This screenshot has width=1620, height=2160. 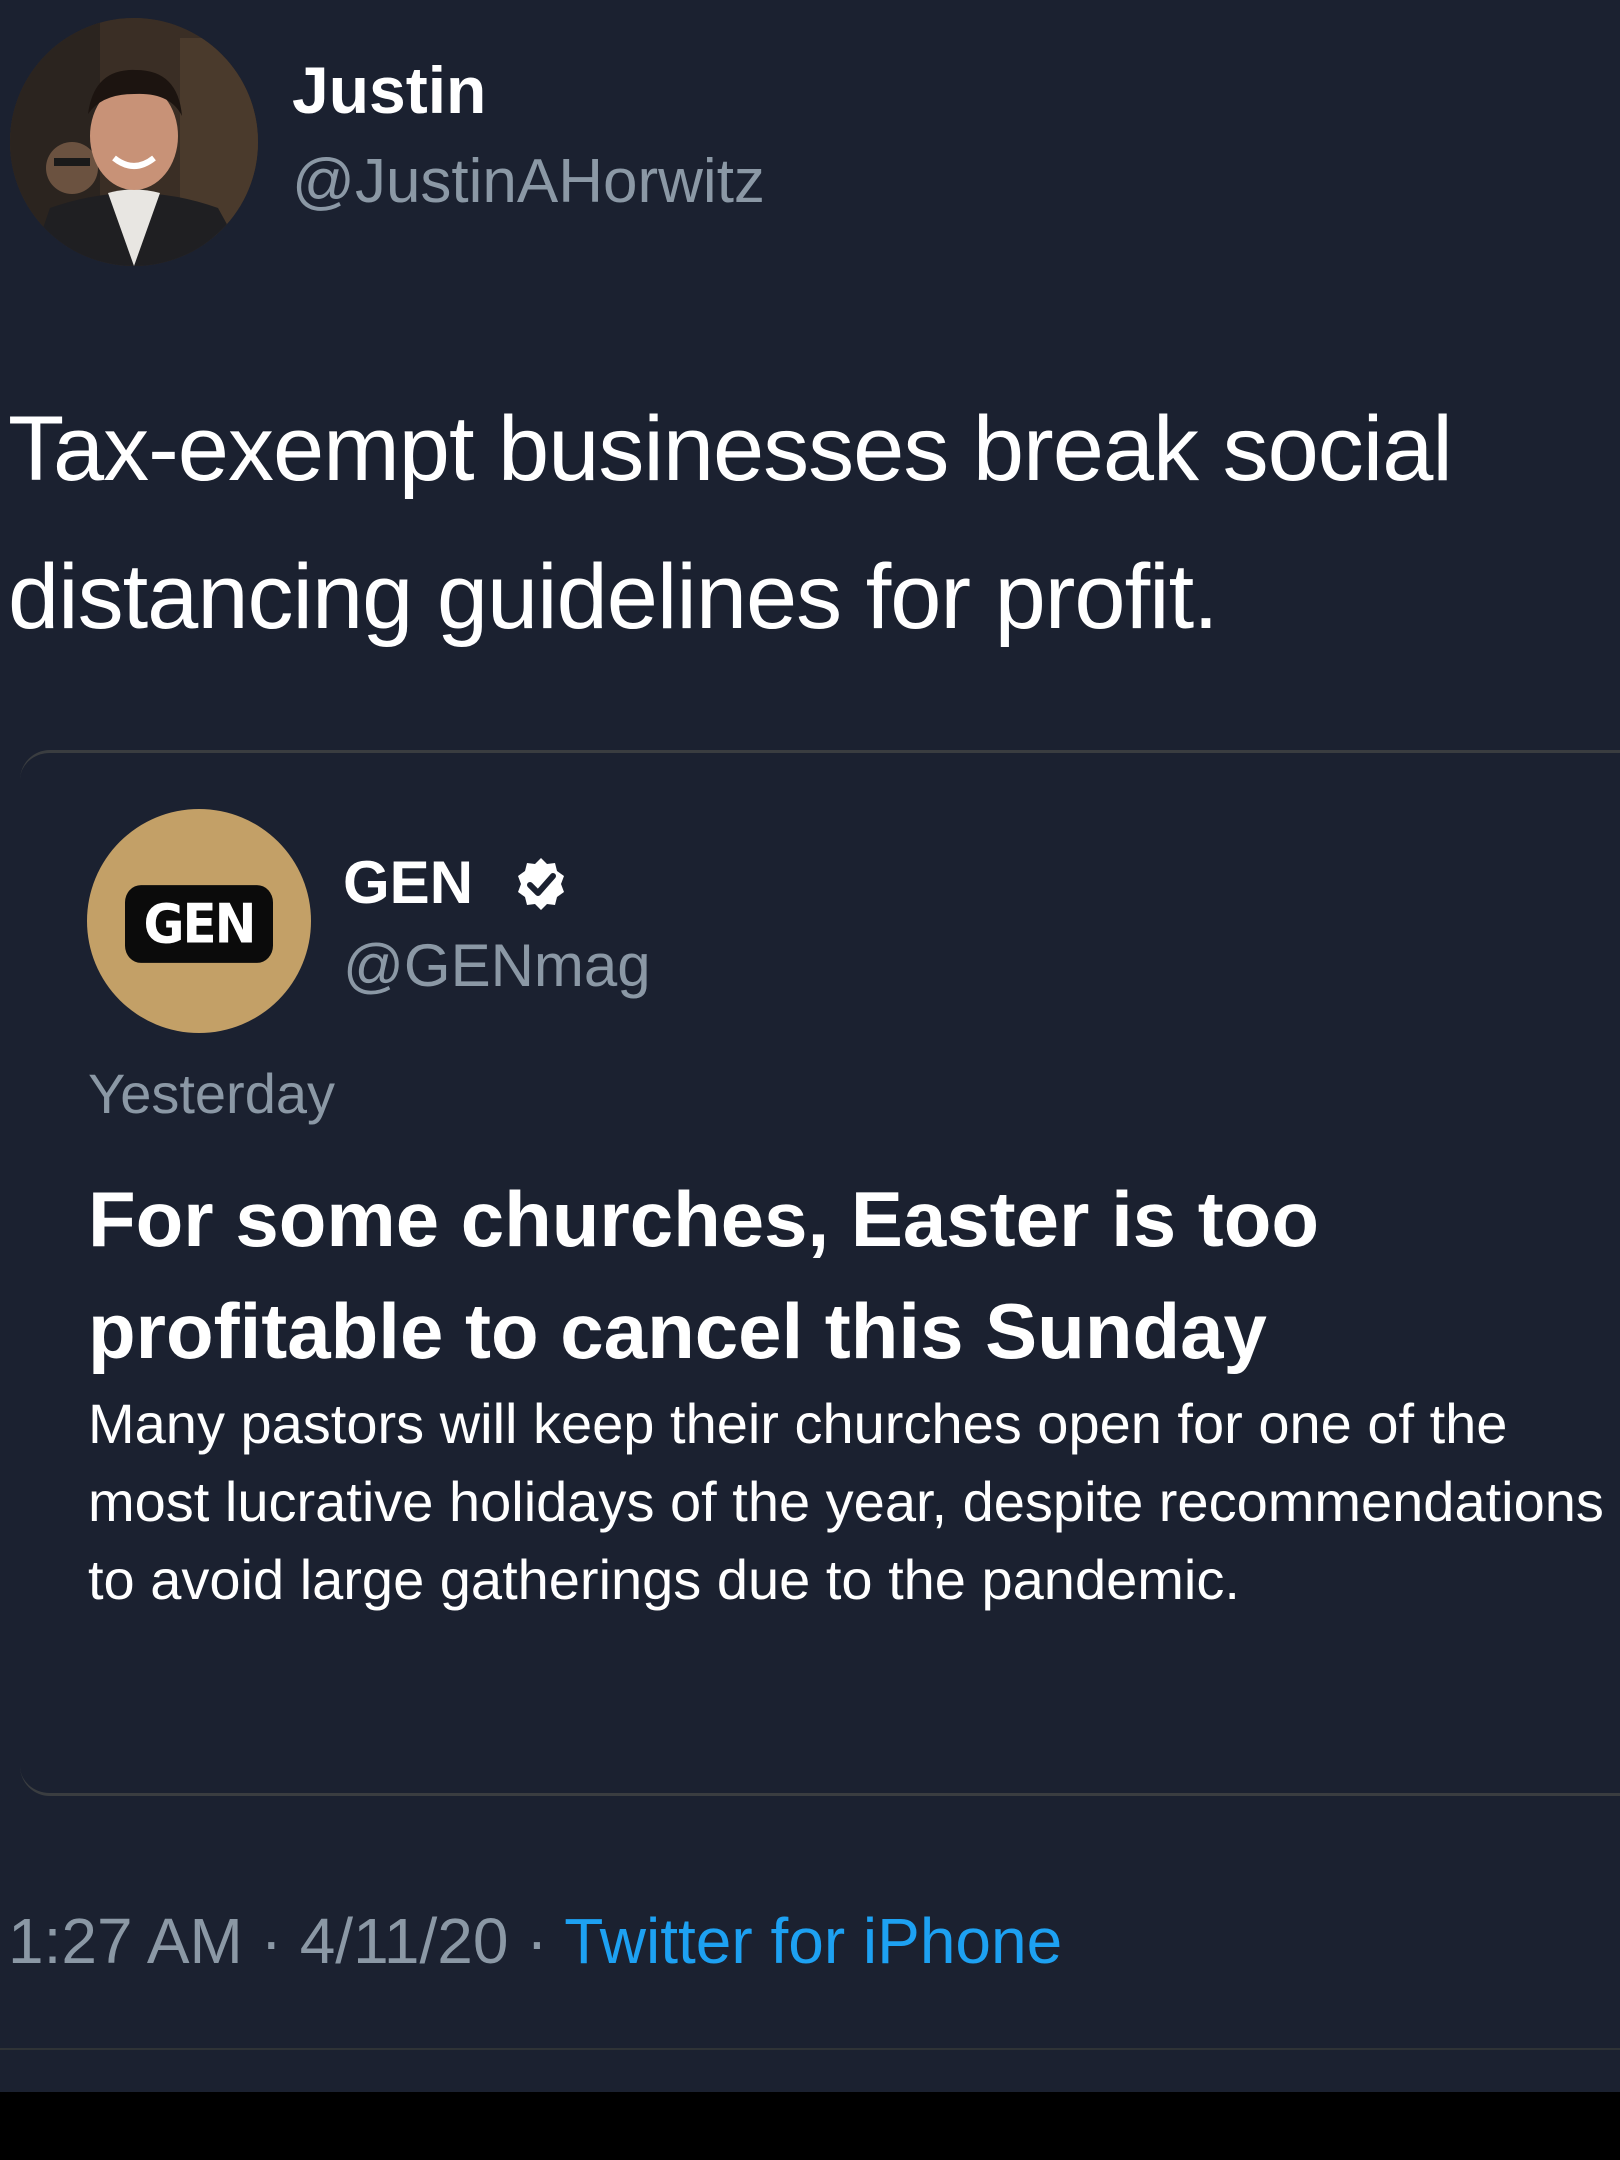 What do you see at coordinates (199, 924) in the screenshot?
I see `gen-logo: GEN` at bounding box center [199, 924].